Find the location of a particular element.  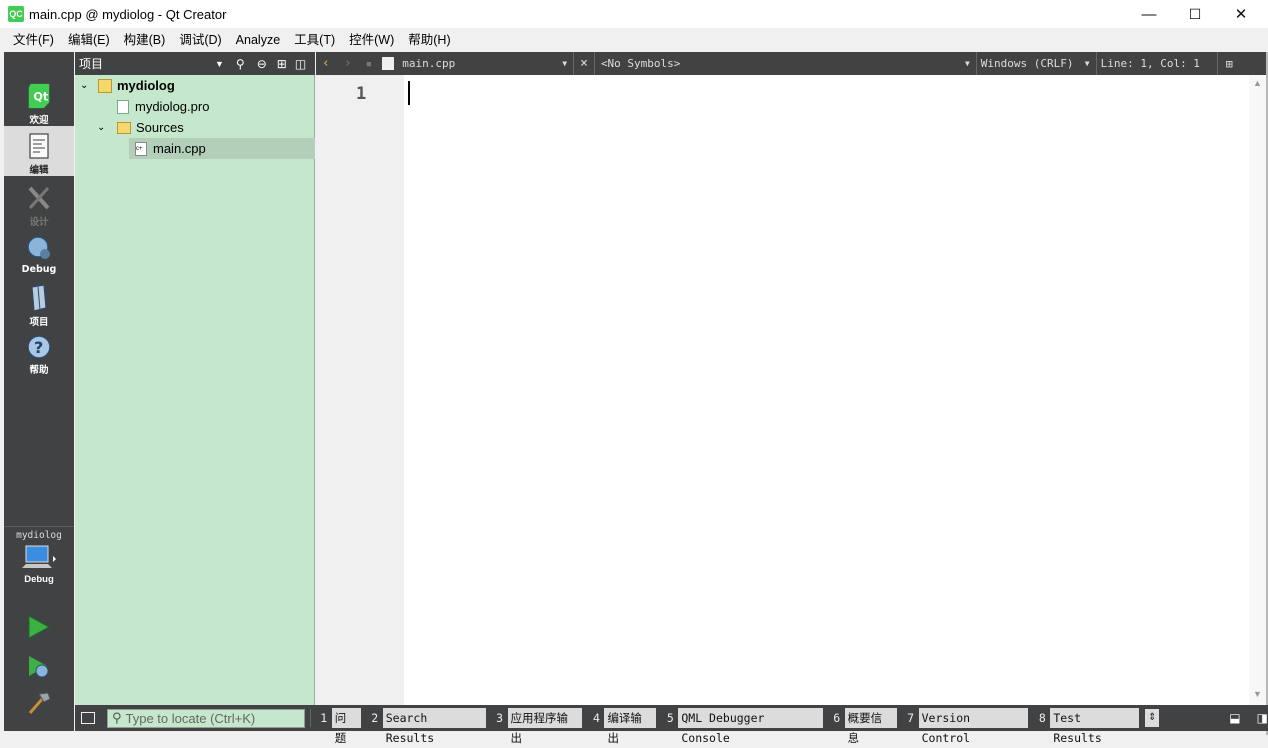

debug-run-button is located at coordinates (39, 667).